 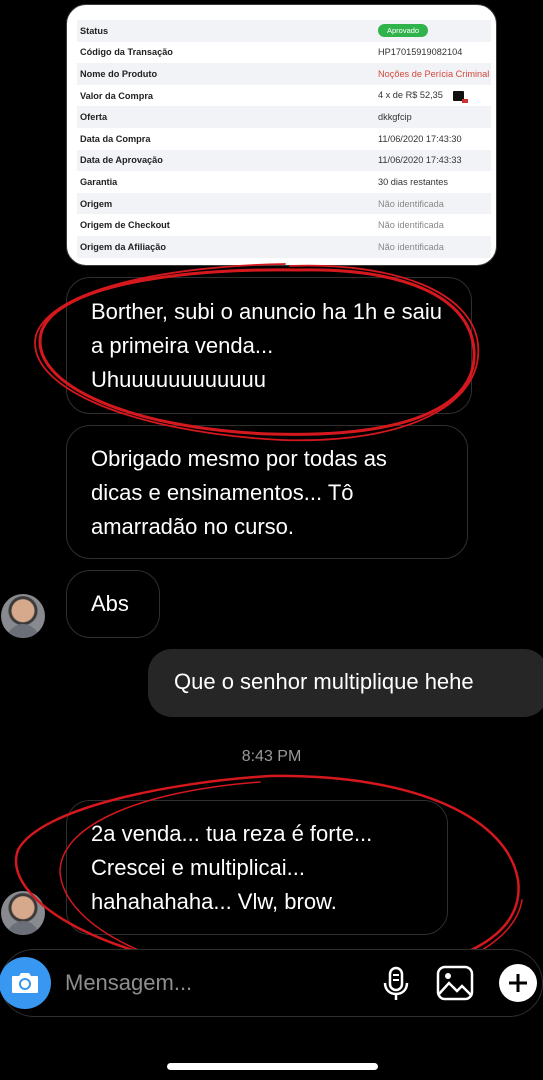 What do you see at coordinates (284, 160) in the screenshot?
I see `table-row: Data de Aprovação 11/06/2020 17:43:33` at bounding box center [284, 160].